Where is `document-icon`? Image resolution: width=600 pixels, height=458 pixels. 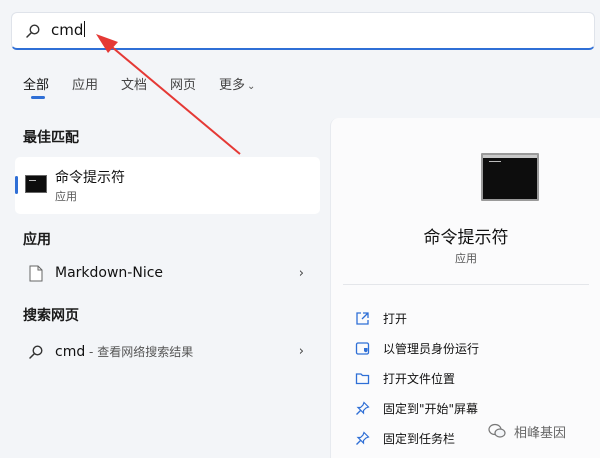
document-icon is located at coordinates (36, 273).